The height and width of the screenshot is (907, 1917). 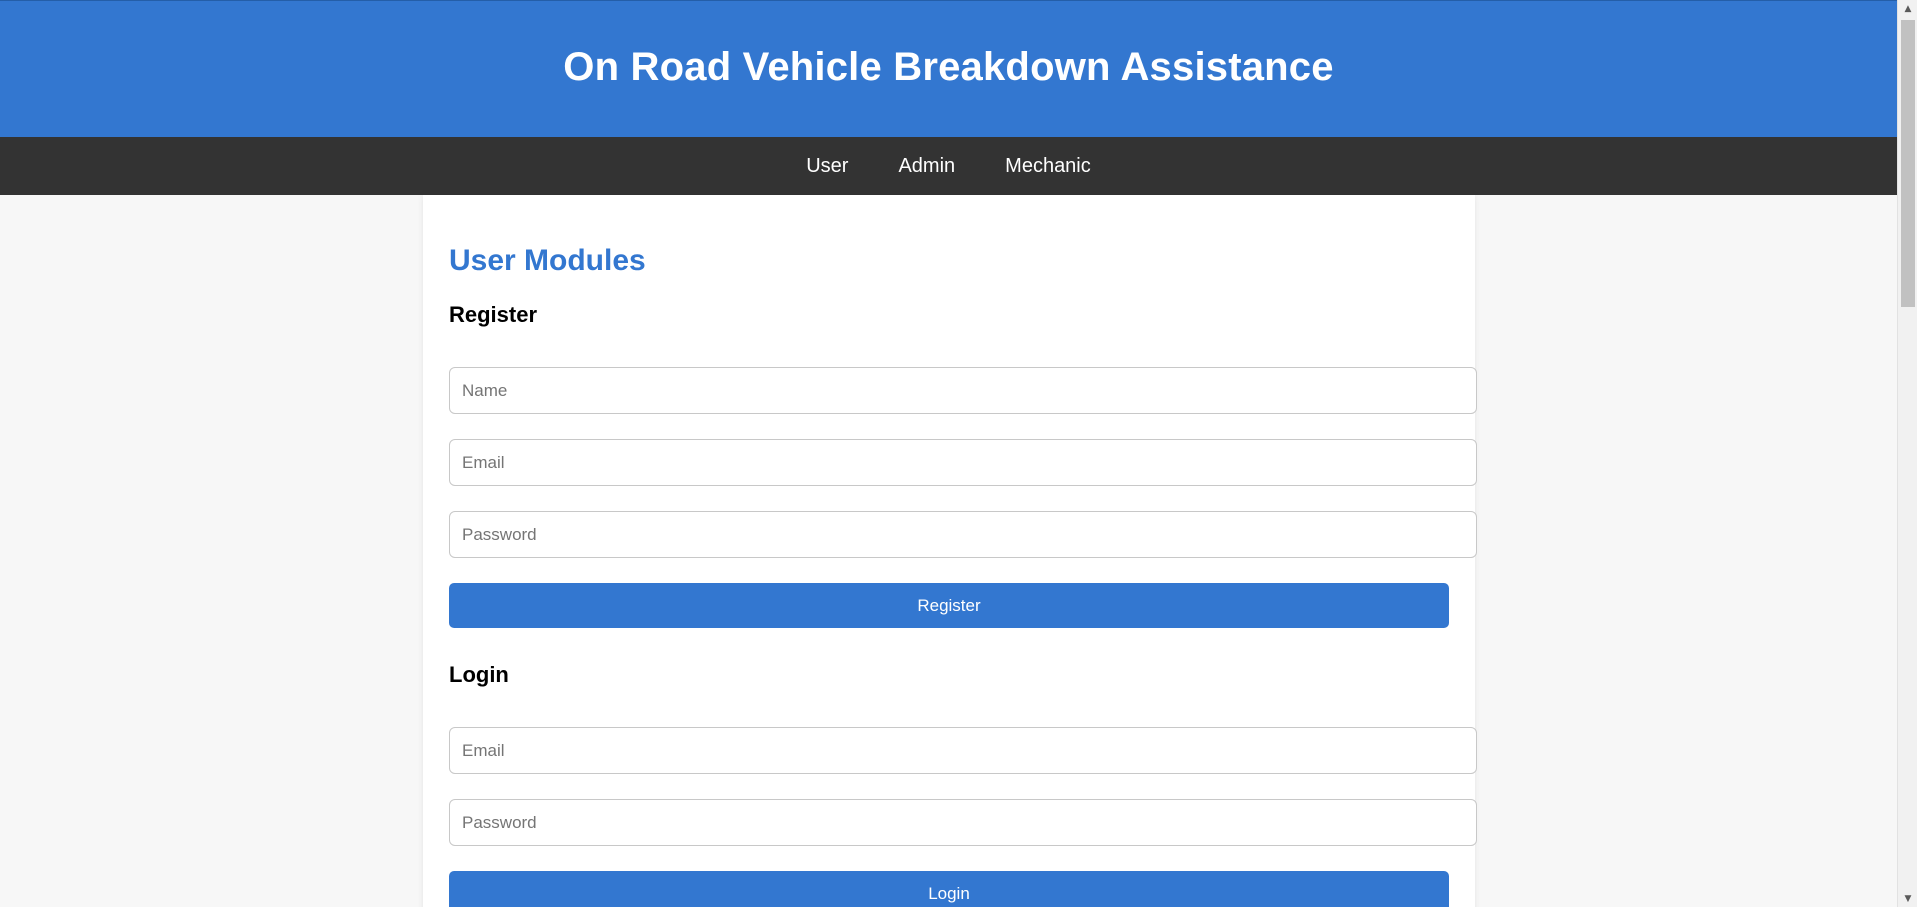 What do you see at coordinates (963, 822) in the screenshot?
I see `login-password-input` at bounding box center [963, 822].